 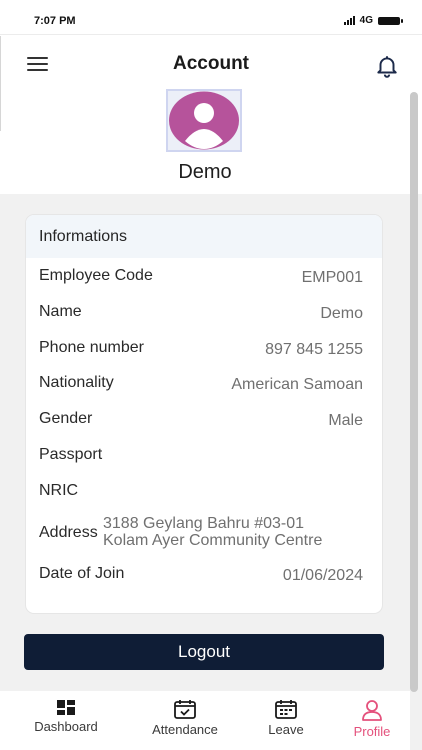 What do you see at coordinates (314, 349) in the screenshot?
I see `info-value: 897 845 1255` at bounding box center [314, 349].